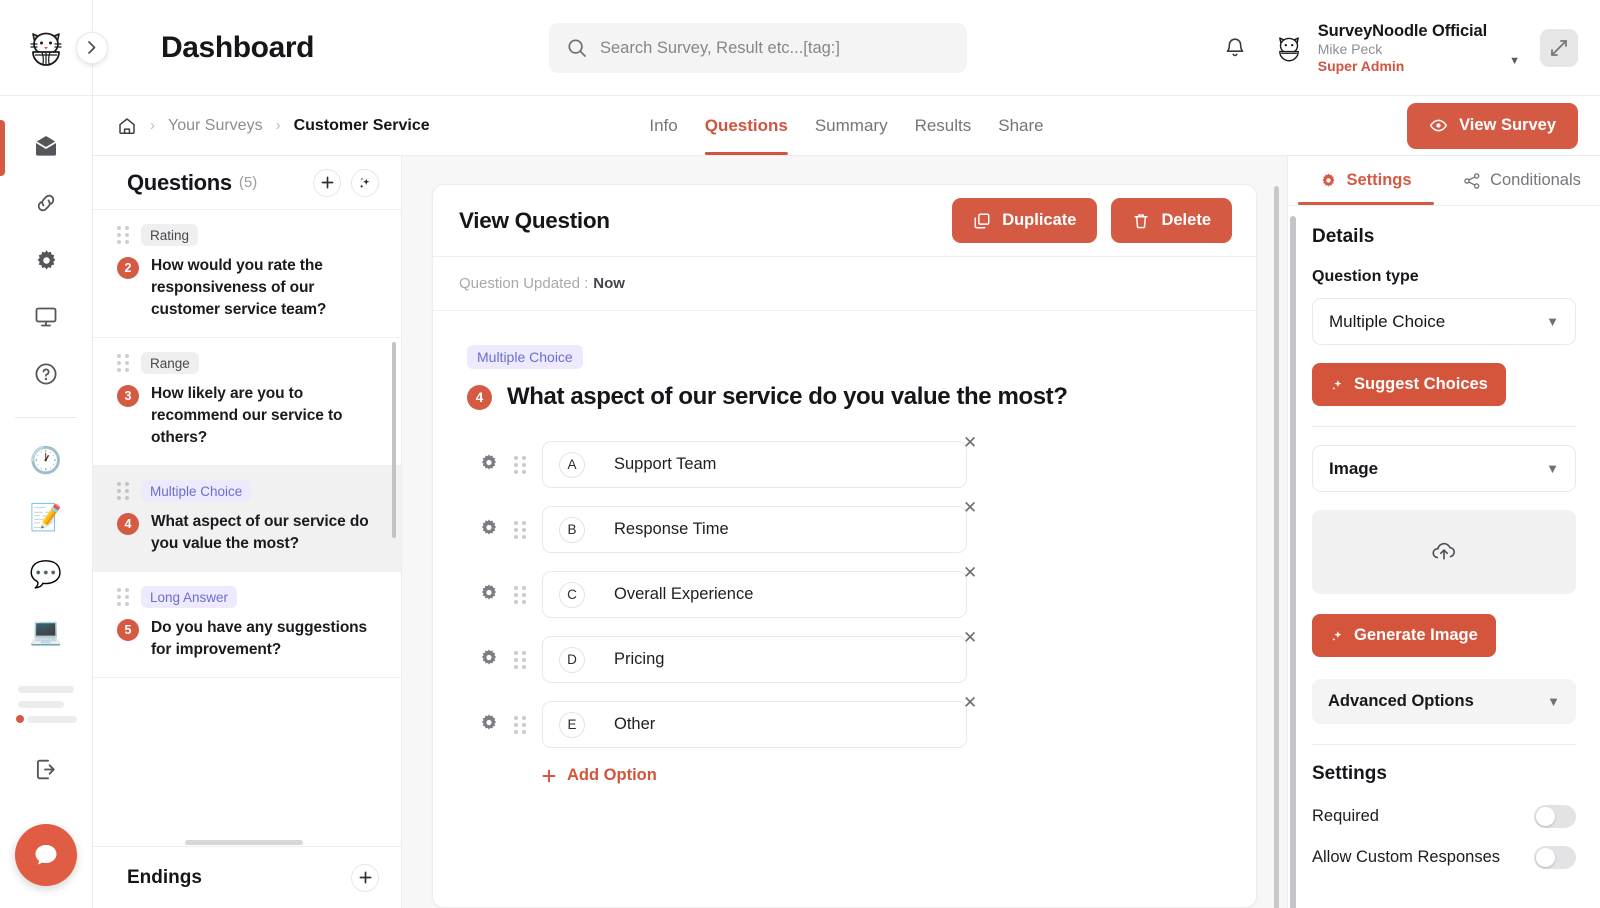 This screenshot has height=908, width=1600. Describe the element at coordinates (1492, 125) in the screenshot. I see `view-survey-button: View Survey` at that location.